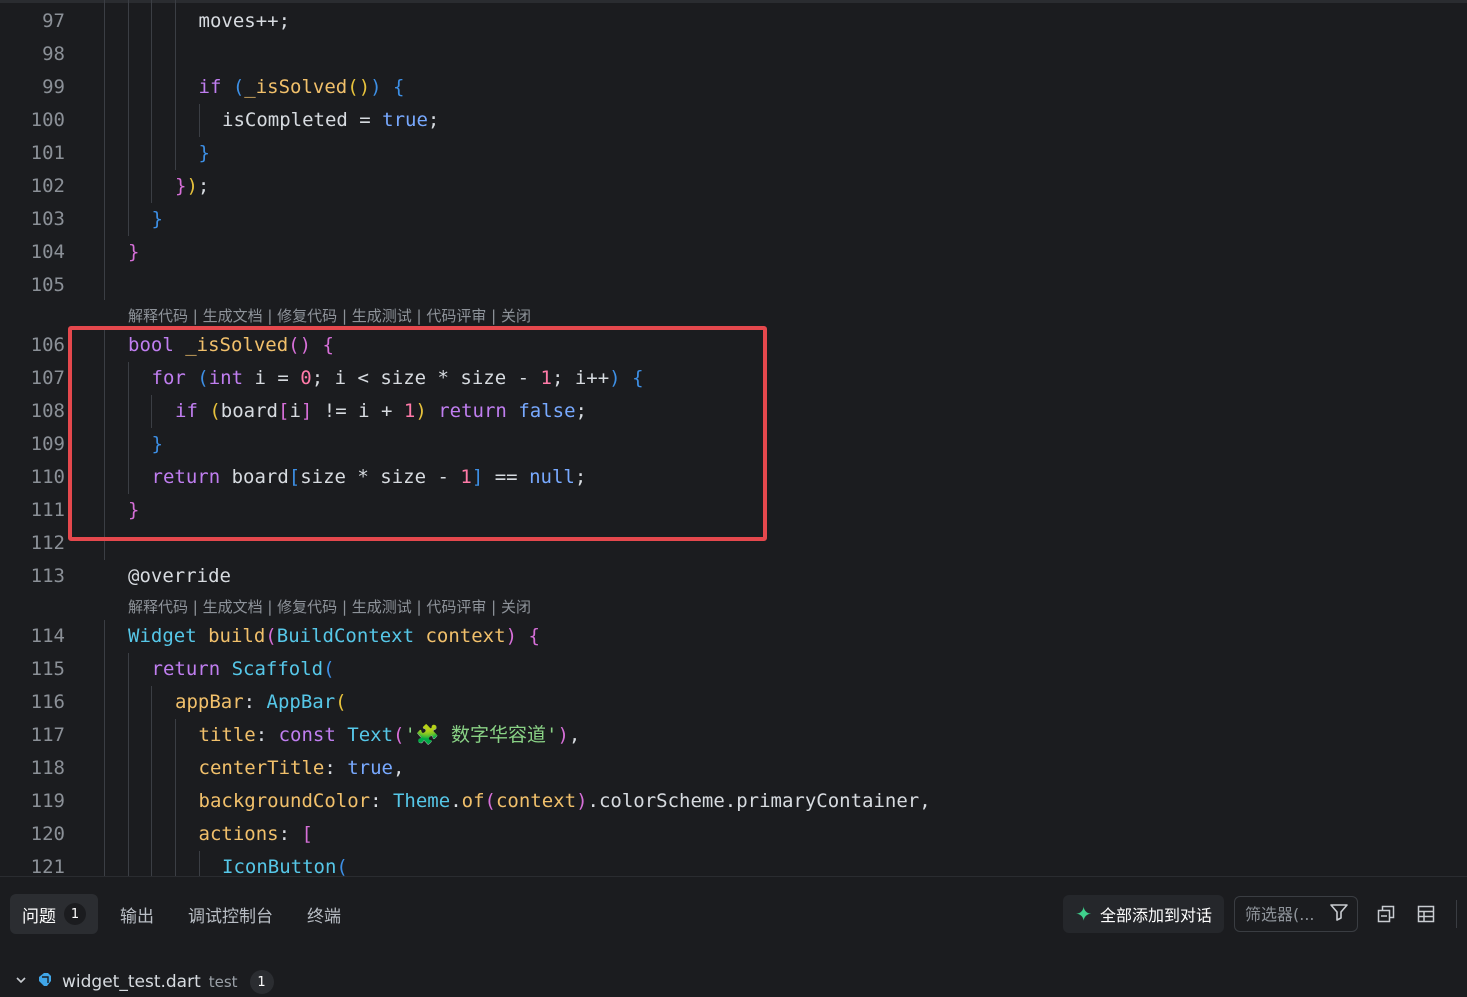 The width and height of the screenshot is (1467, 997). What do you see at coordinates (261, 982) in the screenshot?
I see `file-problem-count-badge: 1` at bounding box center [261, 982].